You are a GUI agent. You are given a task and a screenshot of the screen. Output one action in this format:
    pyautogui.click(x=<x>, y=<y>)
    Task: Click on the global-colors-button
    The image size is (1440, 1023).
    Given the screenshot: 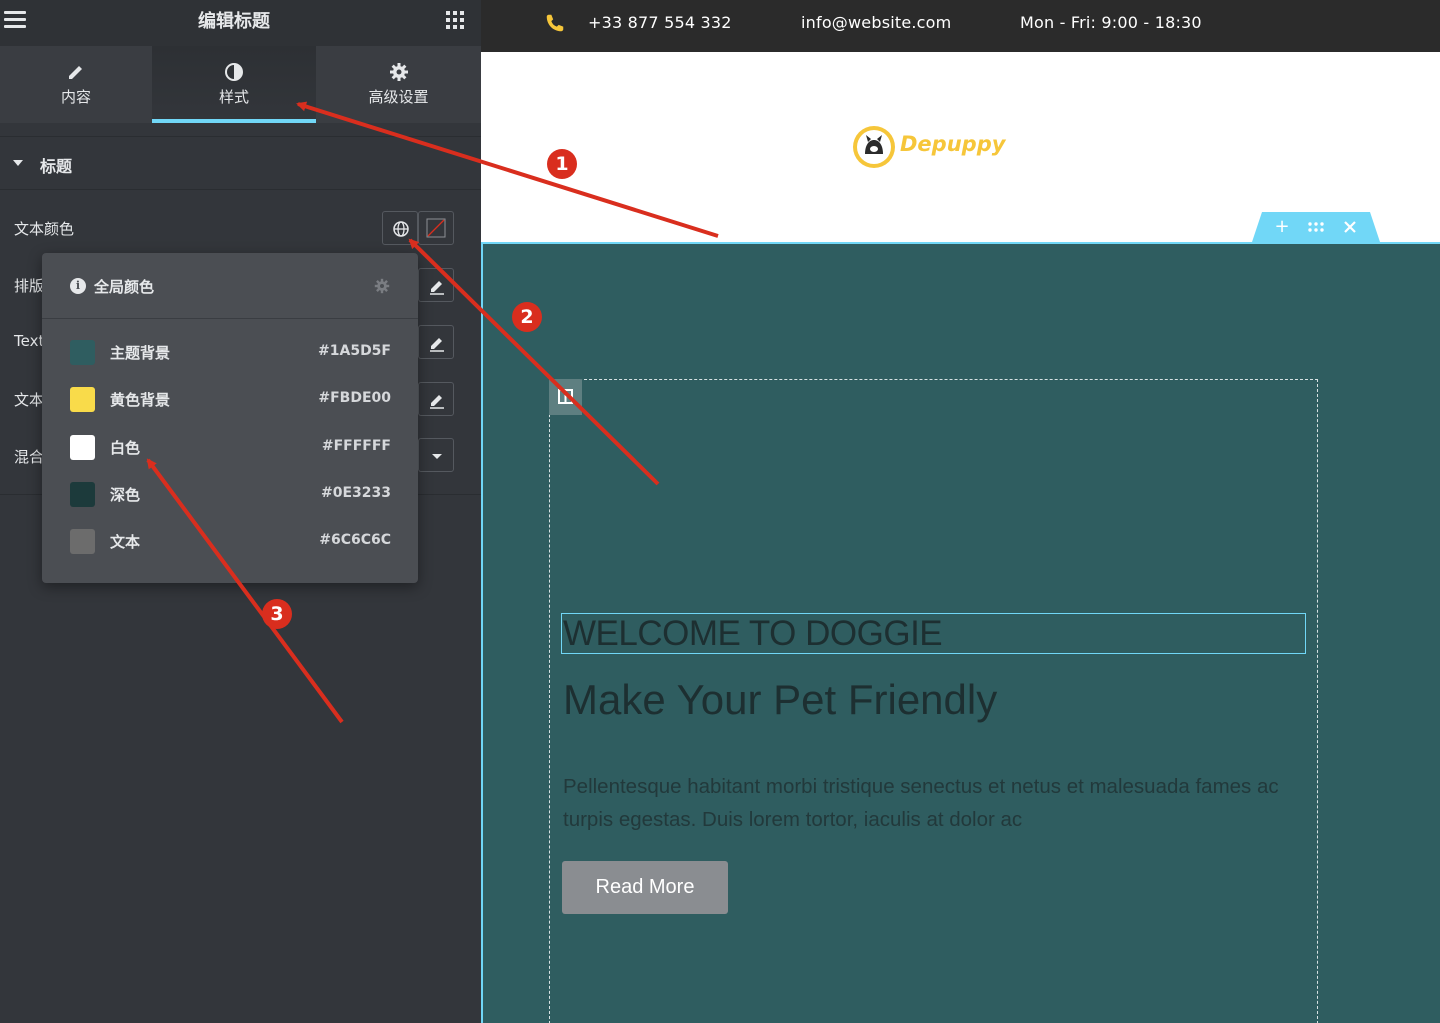 What is the action you would take?
    pyautogui.click(x=400, y=228)
    